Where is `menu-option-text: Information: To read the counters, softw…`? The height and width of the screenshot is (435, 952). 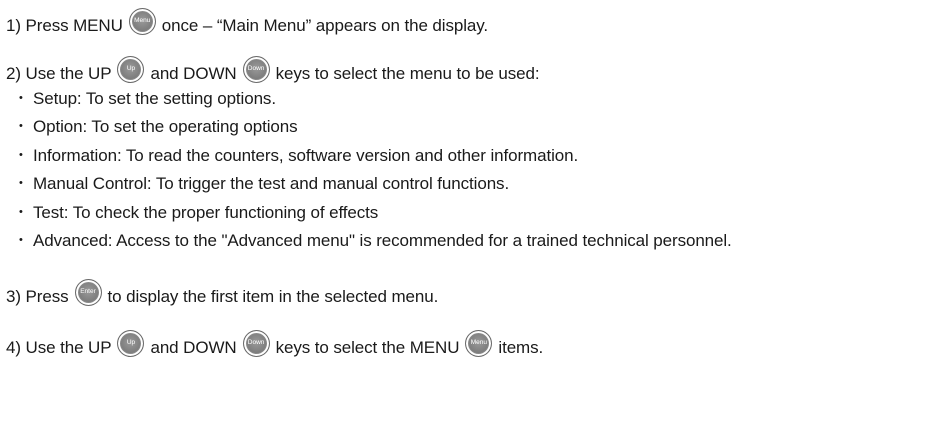
menu-option-text: Information: To read the counters, softw… is located at coordinates (306, 155).